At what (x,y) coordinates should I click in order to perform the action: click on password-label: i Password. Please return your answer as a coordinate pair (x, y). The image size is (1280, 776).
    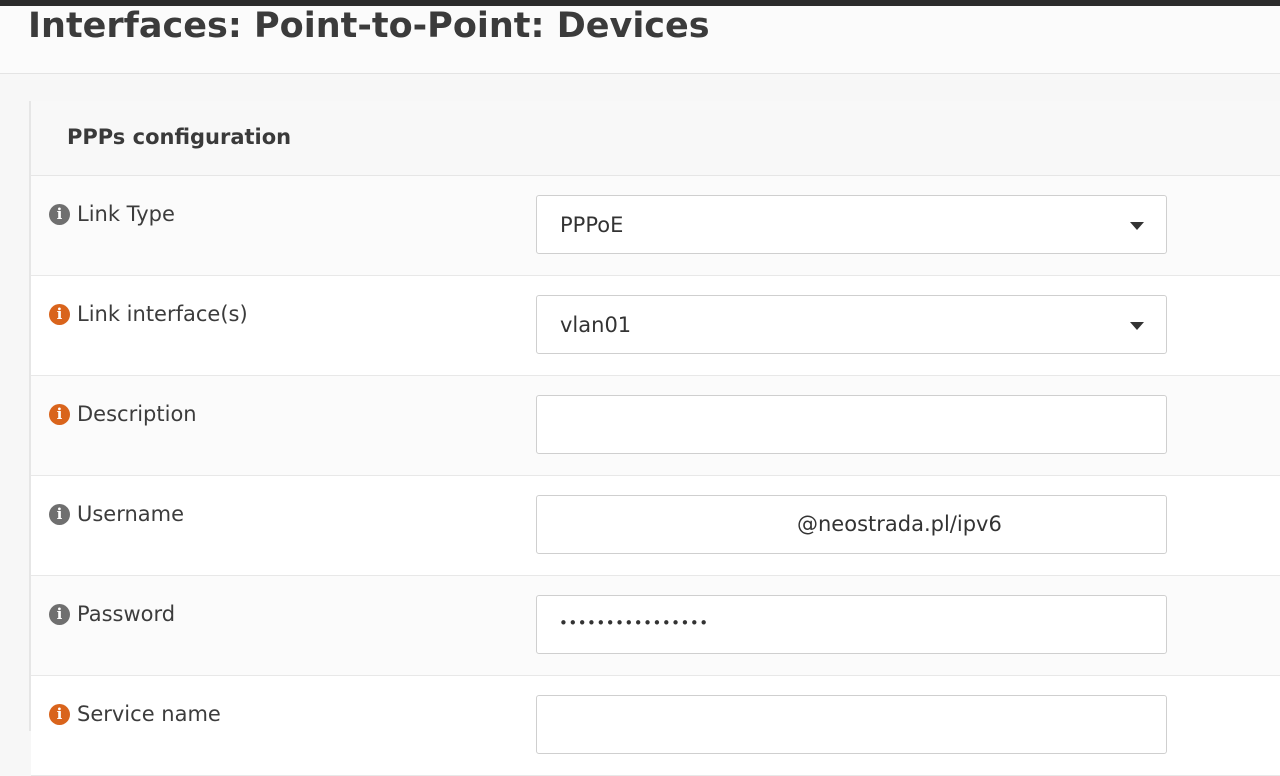
    Looking at the image, I should click on (112, 614).